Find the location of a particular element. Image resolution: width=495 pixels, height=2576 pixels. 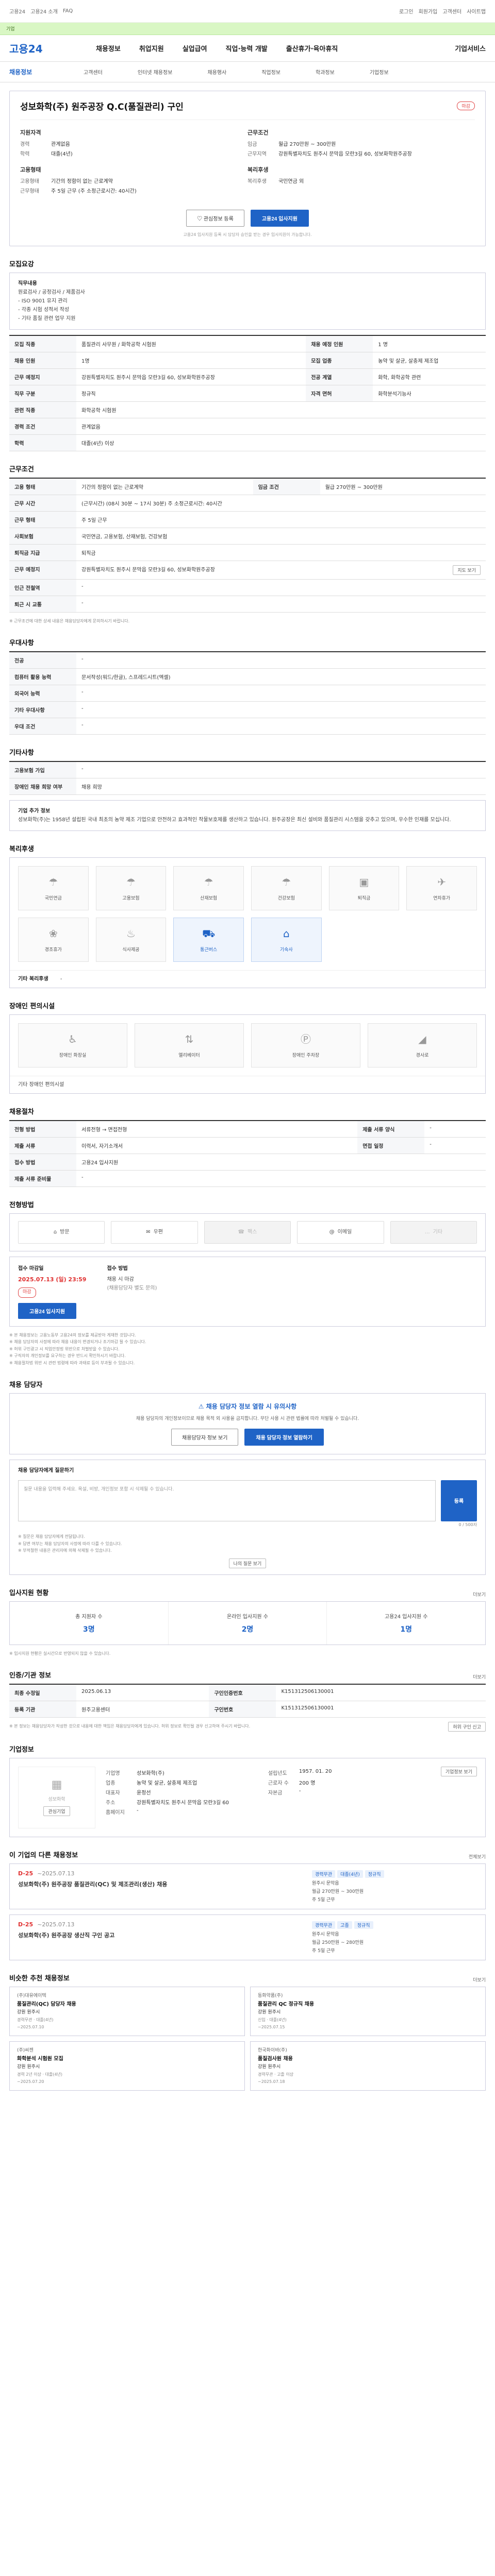

utility-link: 고용24 소개 is located at coordinates (44, 11).